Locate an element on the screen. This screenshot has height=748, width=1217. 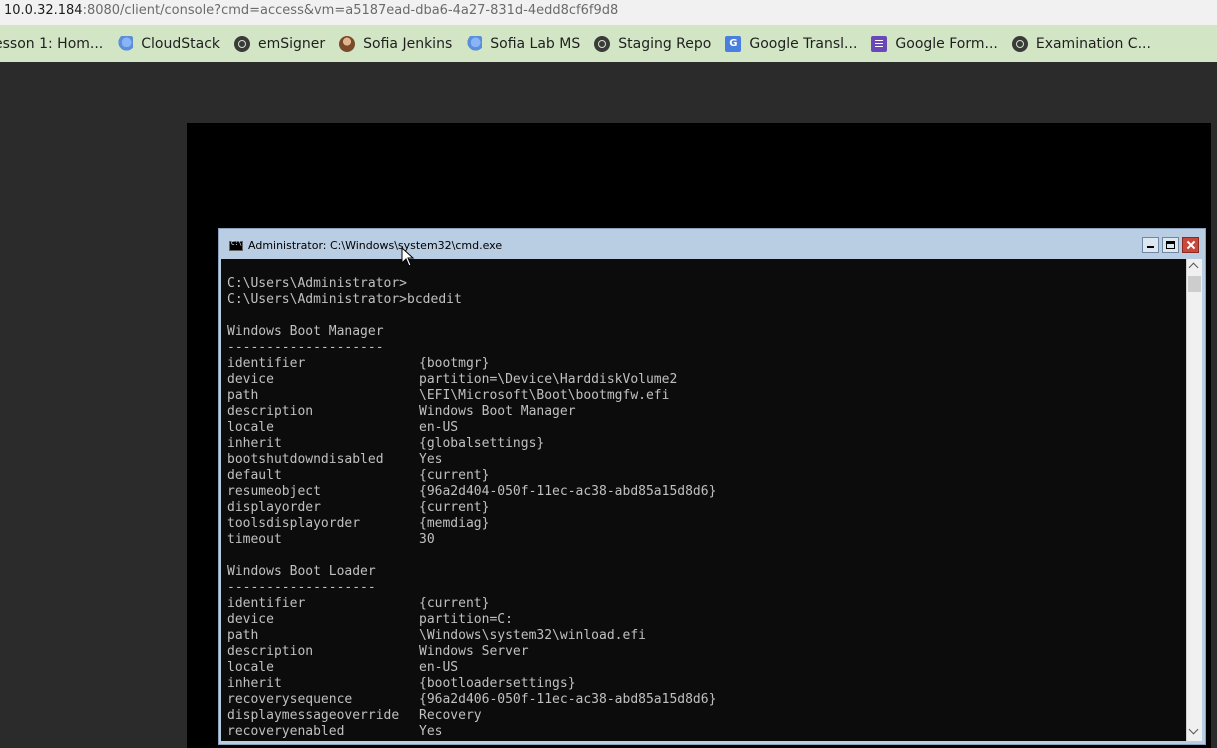
bookmark-label: CloudStack is located at coordinates (180, 43).